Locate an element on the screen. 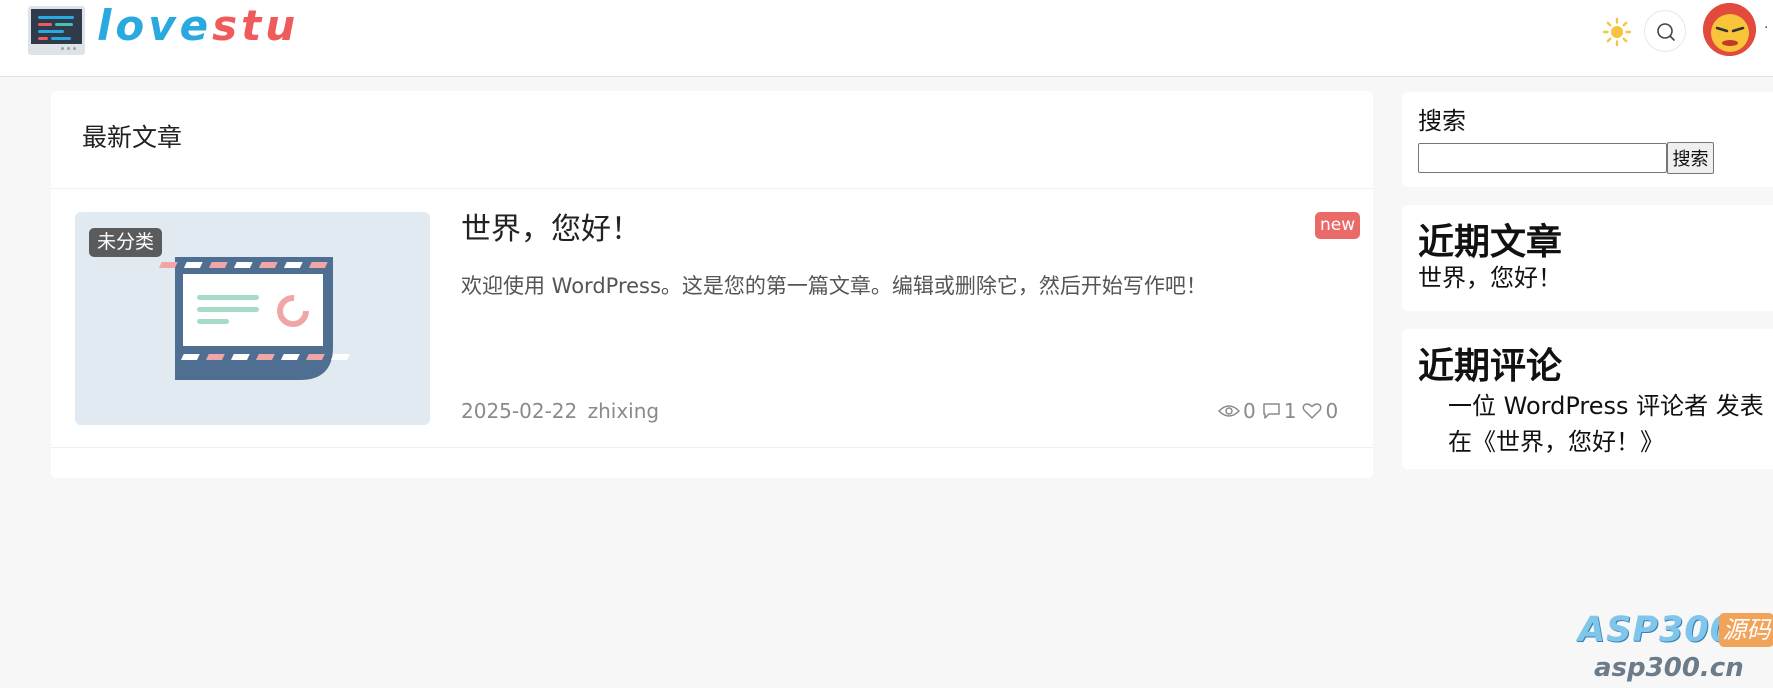 The image size is (1773, 688). new-badge: new is located at coordinates (1338, 225).